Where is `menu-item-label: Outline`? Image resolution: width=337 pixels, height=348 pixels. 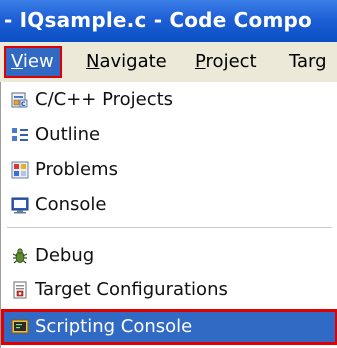 menu-item-label: Outline is located at coordinates (68, 134).